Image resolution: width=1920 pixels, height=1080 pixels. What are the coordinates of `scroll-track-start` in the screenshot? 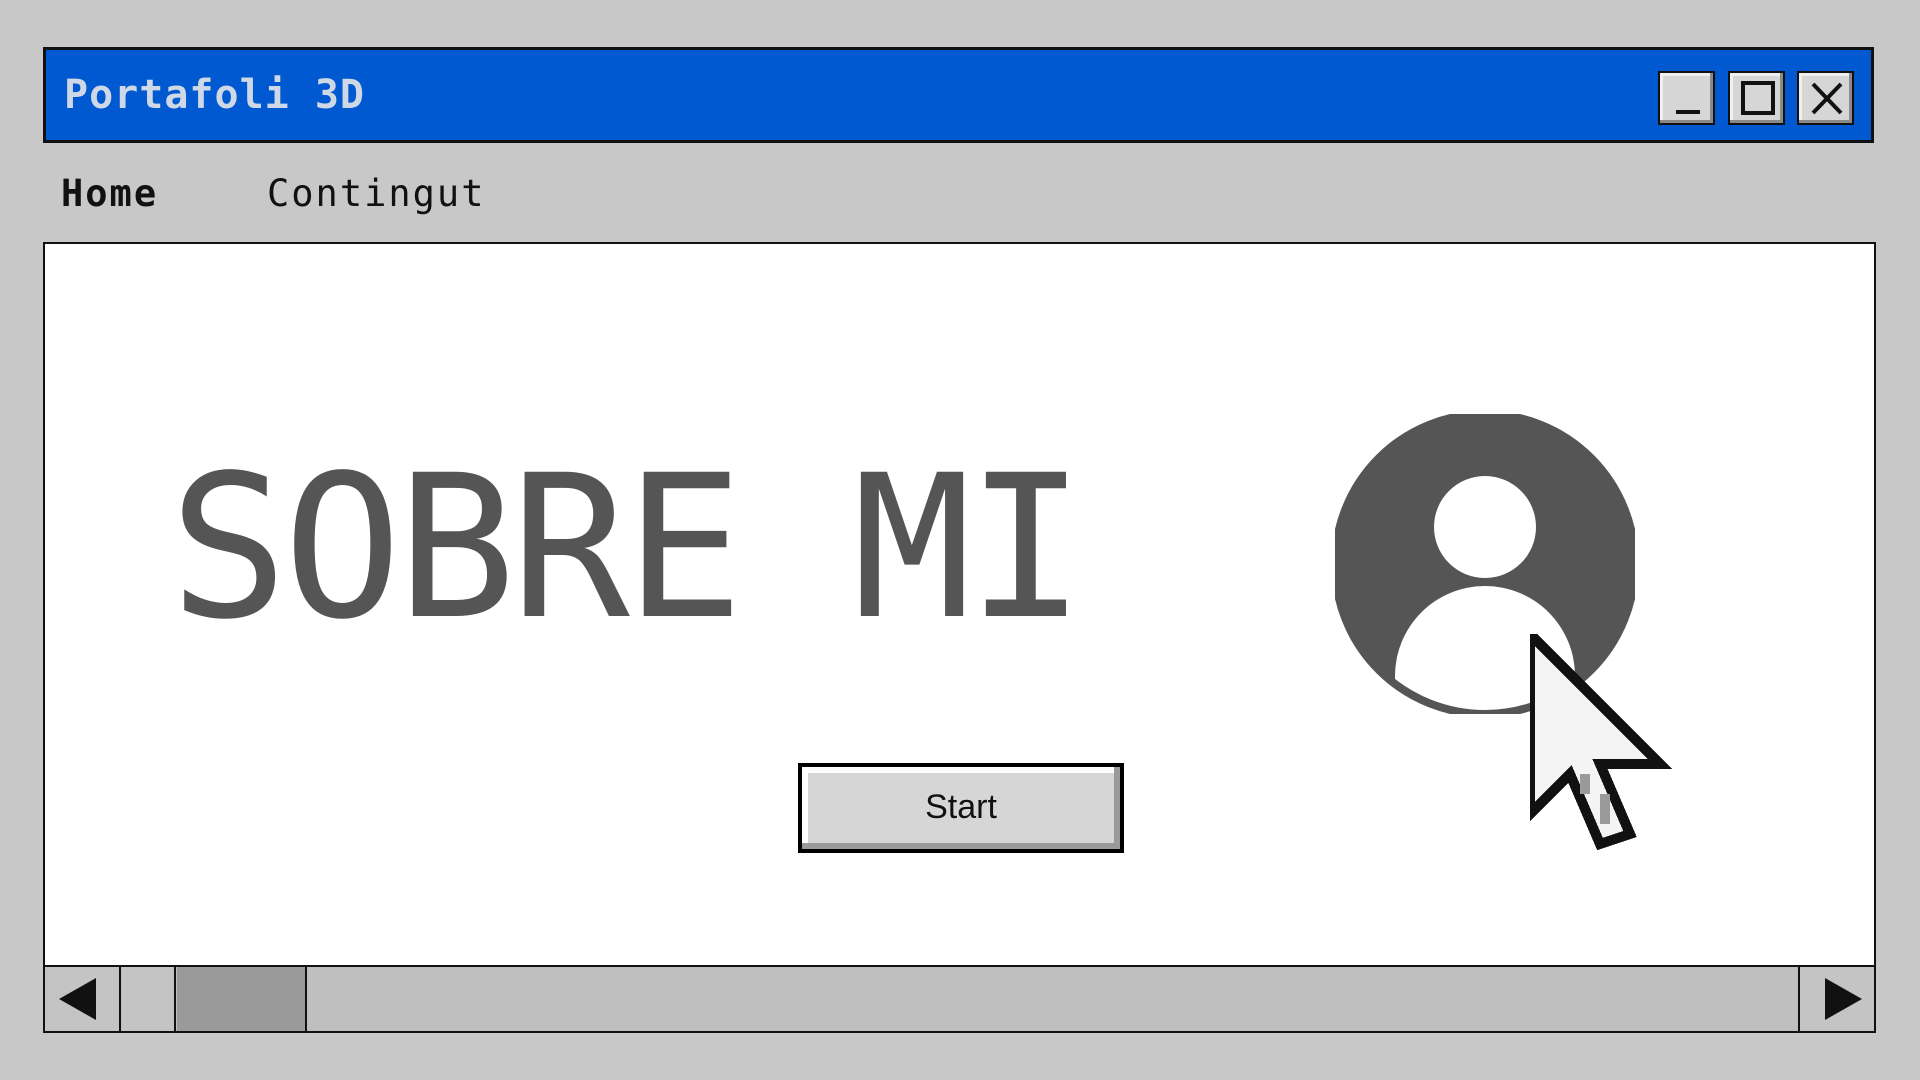 It's located at (149, 999).